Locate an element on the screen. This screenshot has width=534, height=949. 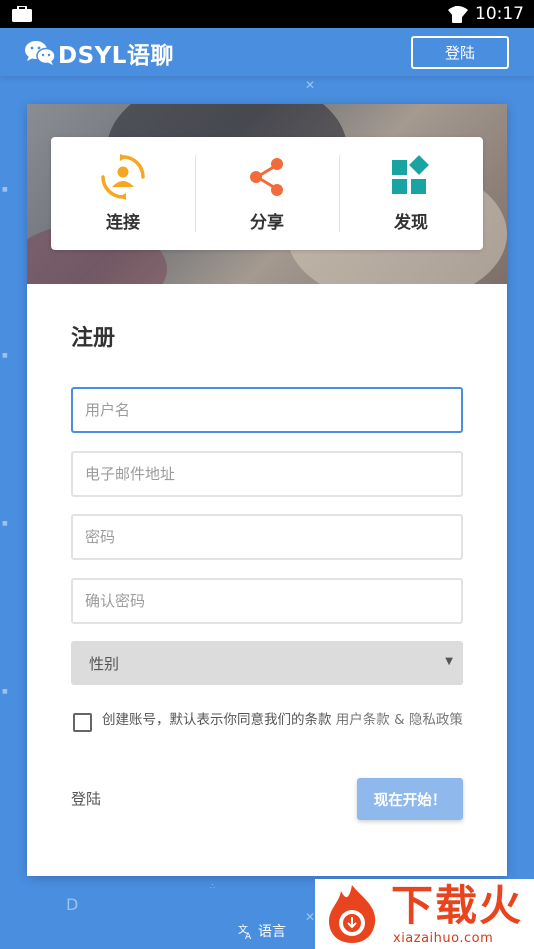
feature-discover-label: 发现 is located at coordinates (411, 223).